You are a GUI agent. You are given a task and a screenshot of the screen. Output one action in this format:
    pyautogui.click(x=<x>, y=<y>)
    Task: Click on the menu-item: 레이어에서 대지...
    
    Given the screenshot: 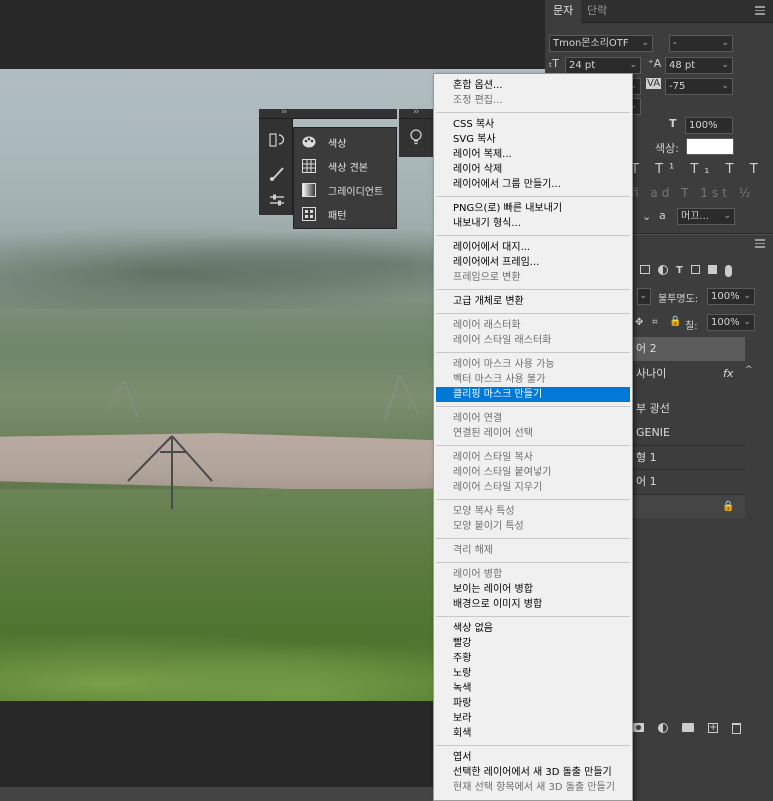 What is the action you would take?
    pyautogui.click(x=533, y=247)
    